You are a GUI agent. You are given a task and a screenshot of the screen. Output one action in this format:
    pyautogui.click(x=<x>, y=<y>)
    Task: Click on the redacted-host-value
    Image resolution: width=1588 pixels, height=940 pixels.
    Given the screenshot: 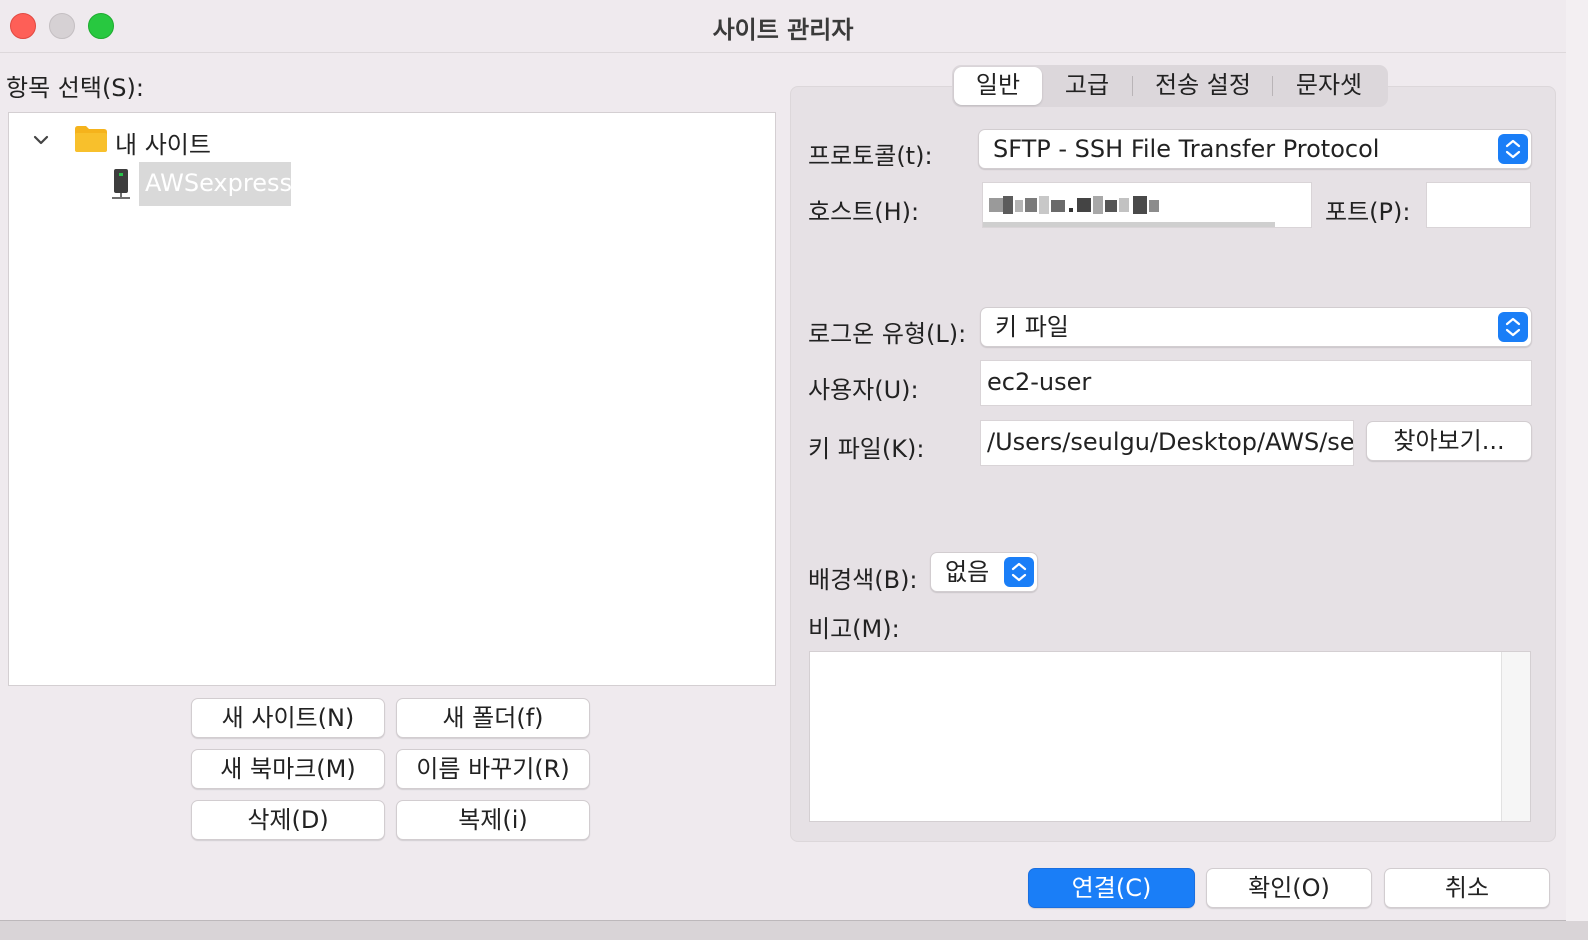 What is the action you would take?
    pyautogui.click(x=1074, y=205)
    